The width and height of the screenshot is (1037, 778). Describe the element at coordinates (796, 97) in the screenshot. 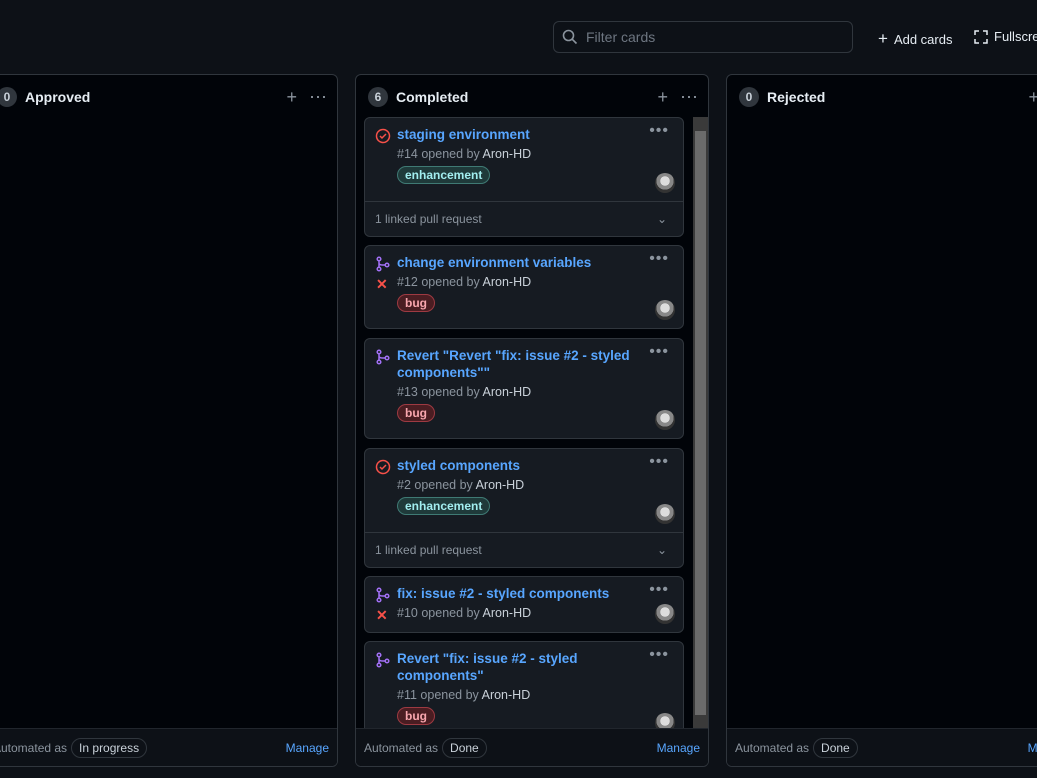

I see `column-title: Rejected` at that location.